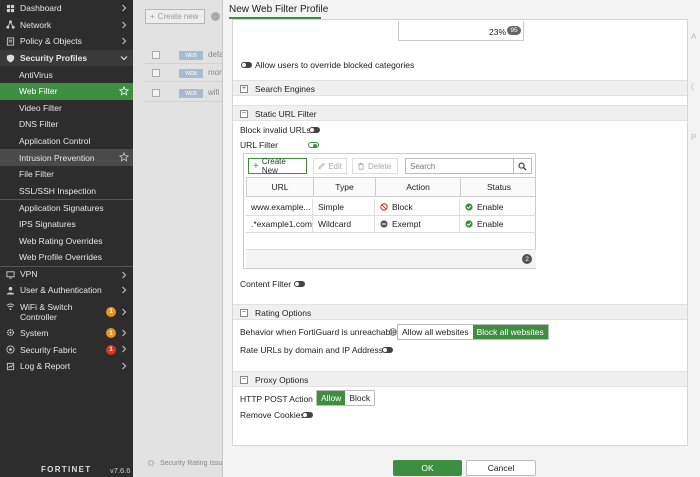  Describe the element at coordinates (280, 187) in the screenshot. I see `column-header-url: URL` at that location.